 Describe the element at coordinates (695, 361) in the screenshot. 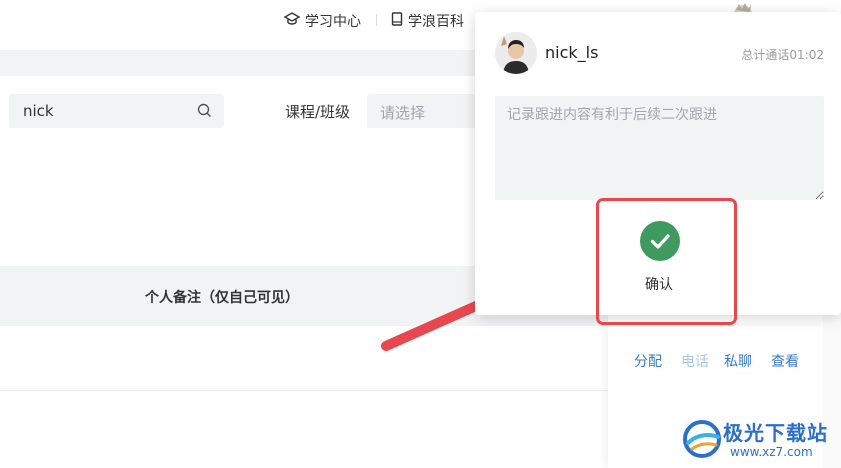

I see `call-link: 电话` at that location.